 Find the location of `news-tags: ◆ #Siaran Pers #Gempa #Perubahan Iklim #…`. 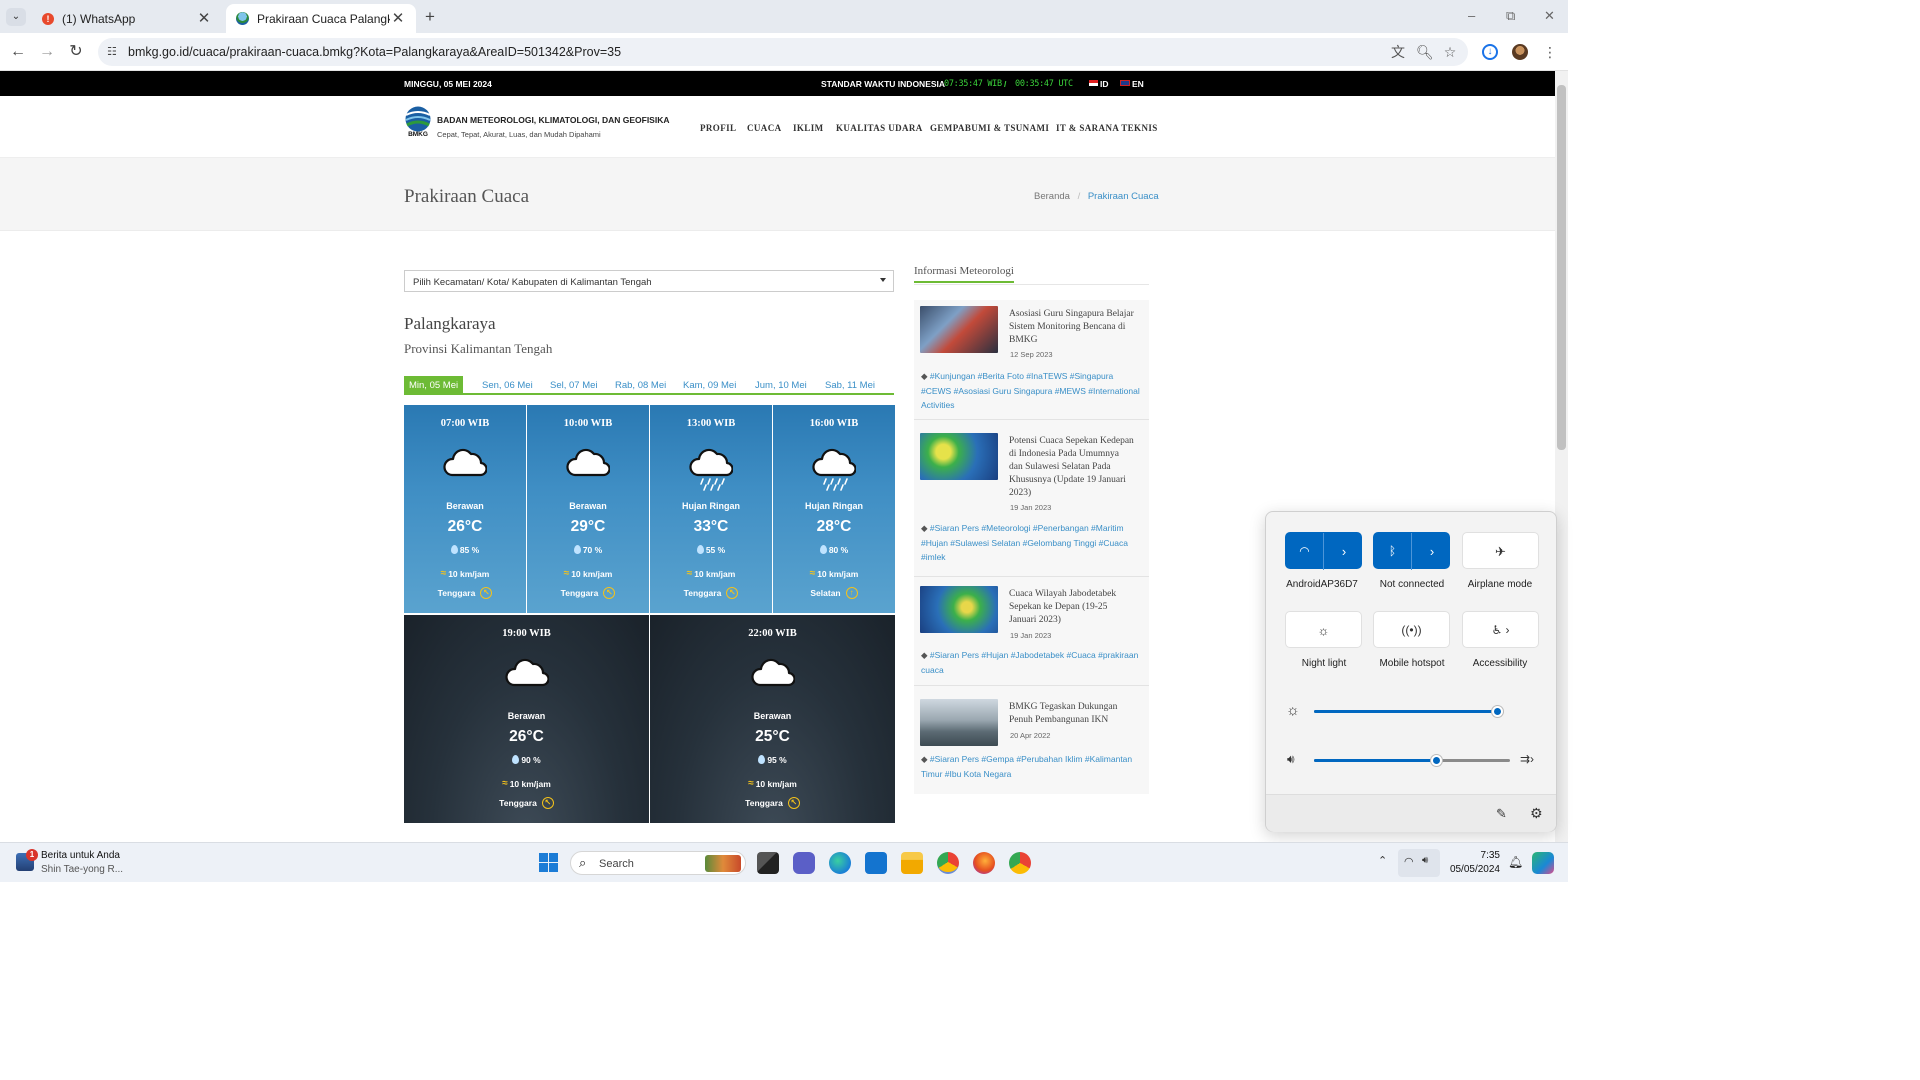

news-tags: ◆ #Siaran Pers #Gempa #Perubahan Iklim #… is located at coordinates (1032, 766).